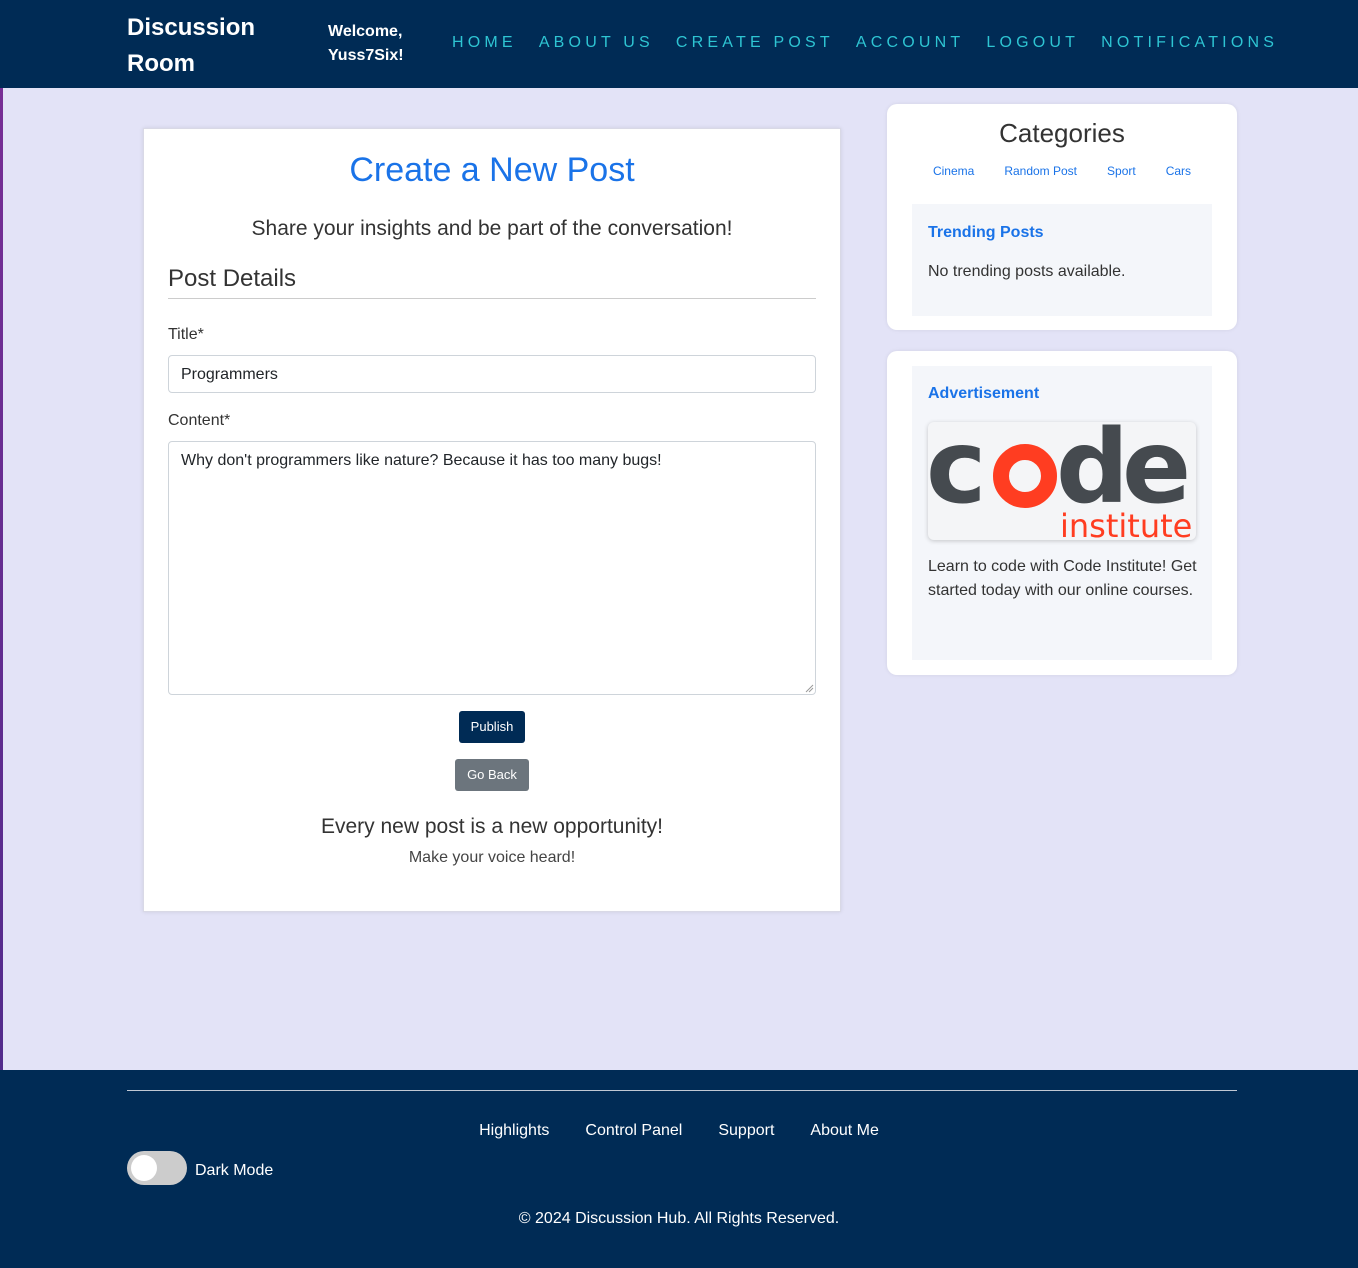 This screenshot has height=1268, width=1358. Describe the element at coordinates (366, 55) in the screenshot. I see `username: Yuss7Six!` at that location.